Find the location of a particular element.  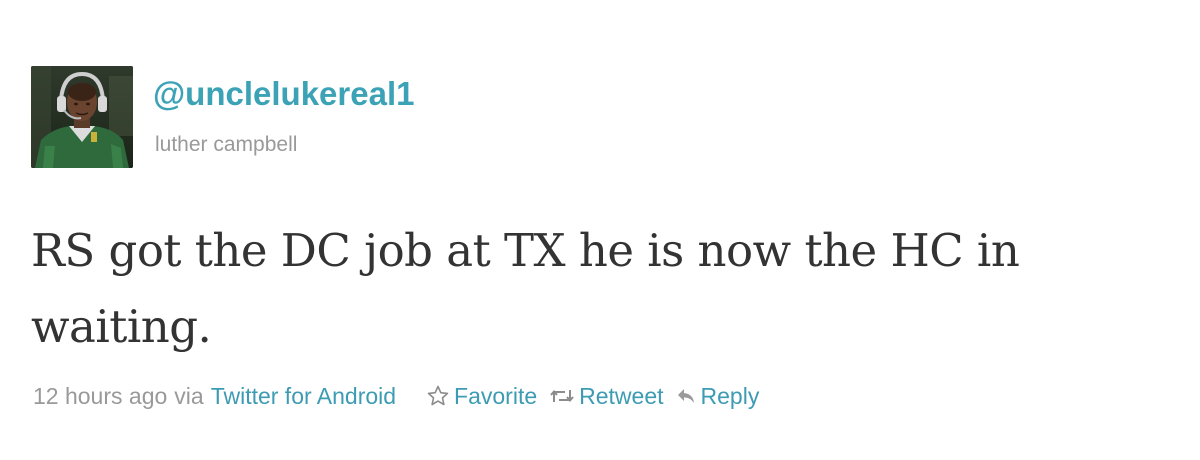

avatar-photo is located at coordinates (82, 117).